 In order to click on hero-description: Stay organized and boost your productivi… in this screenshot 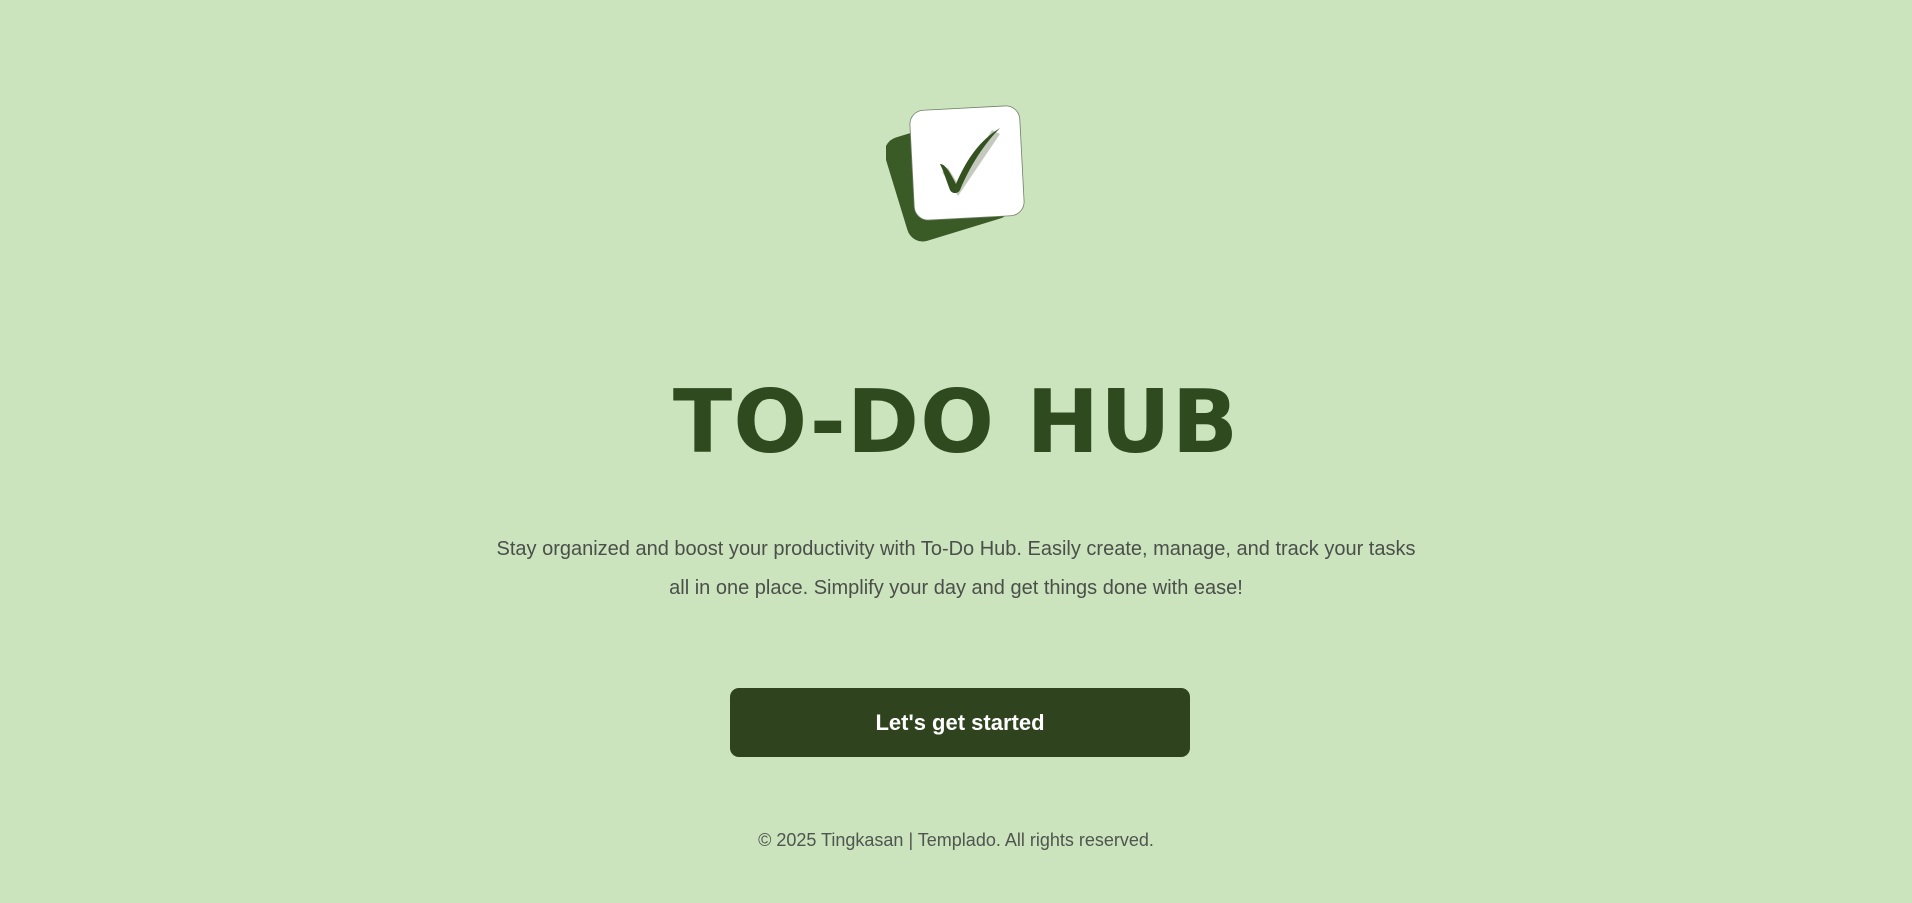, I will do `click(956, 568)`.